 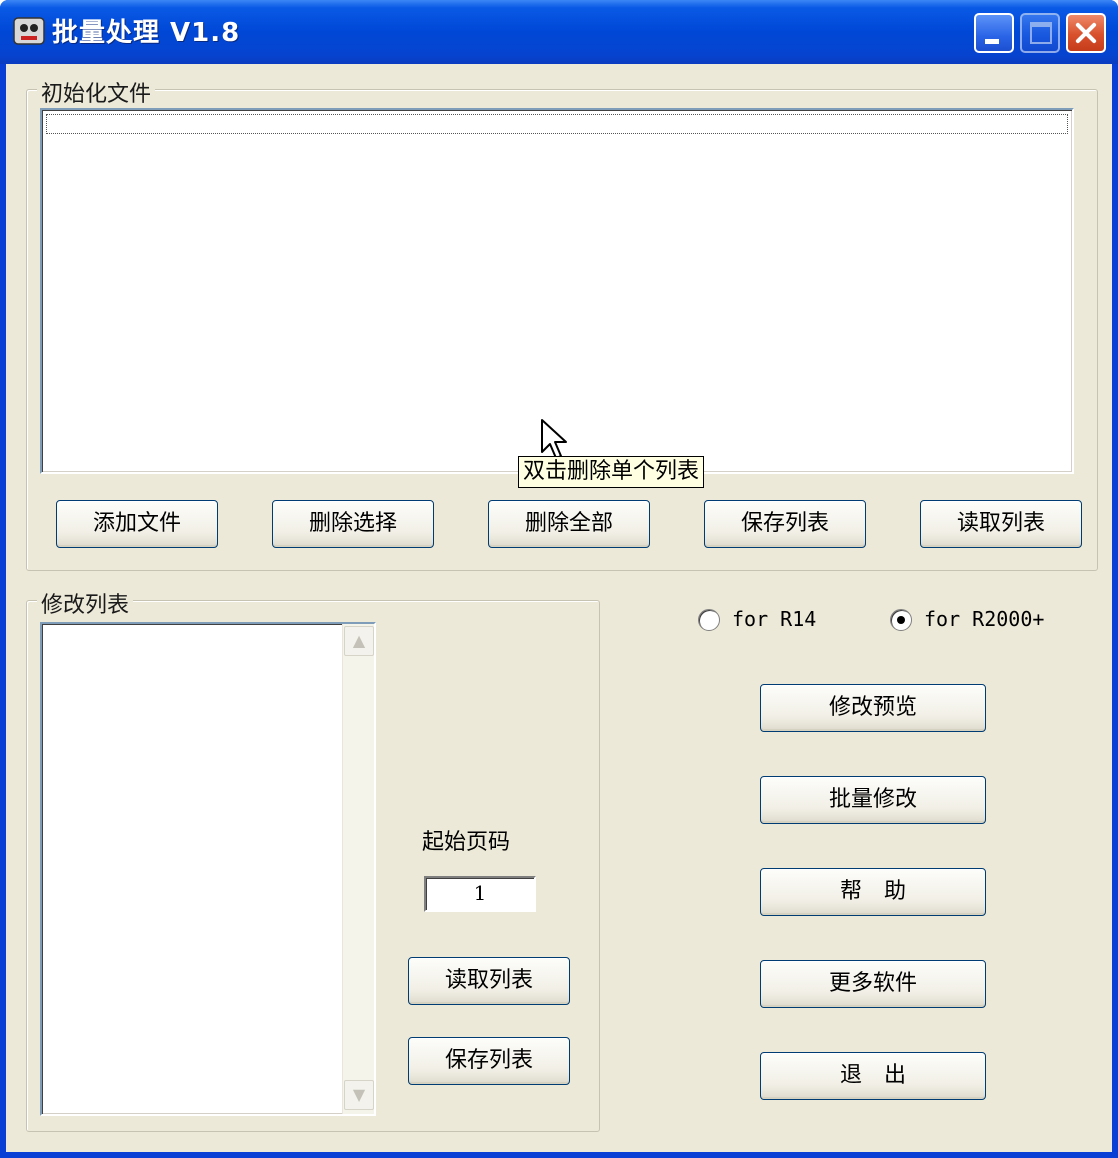 I want to click on minimize-icon, so click(x=992, y=41).